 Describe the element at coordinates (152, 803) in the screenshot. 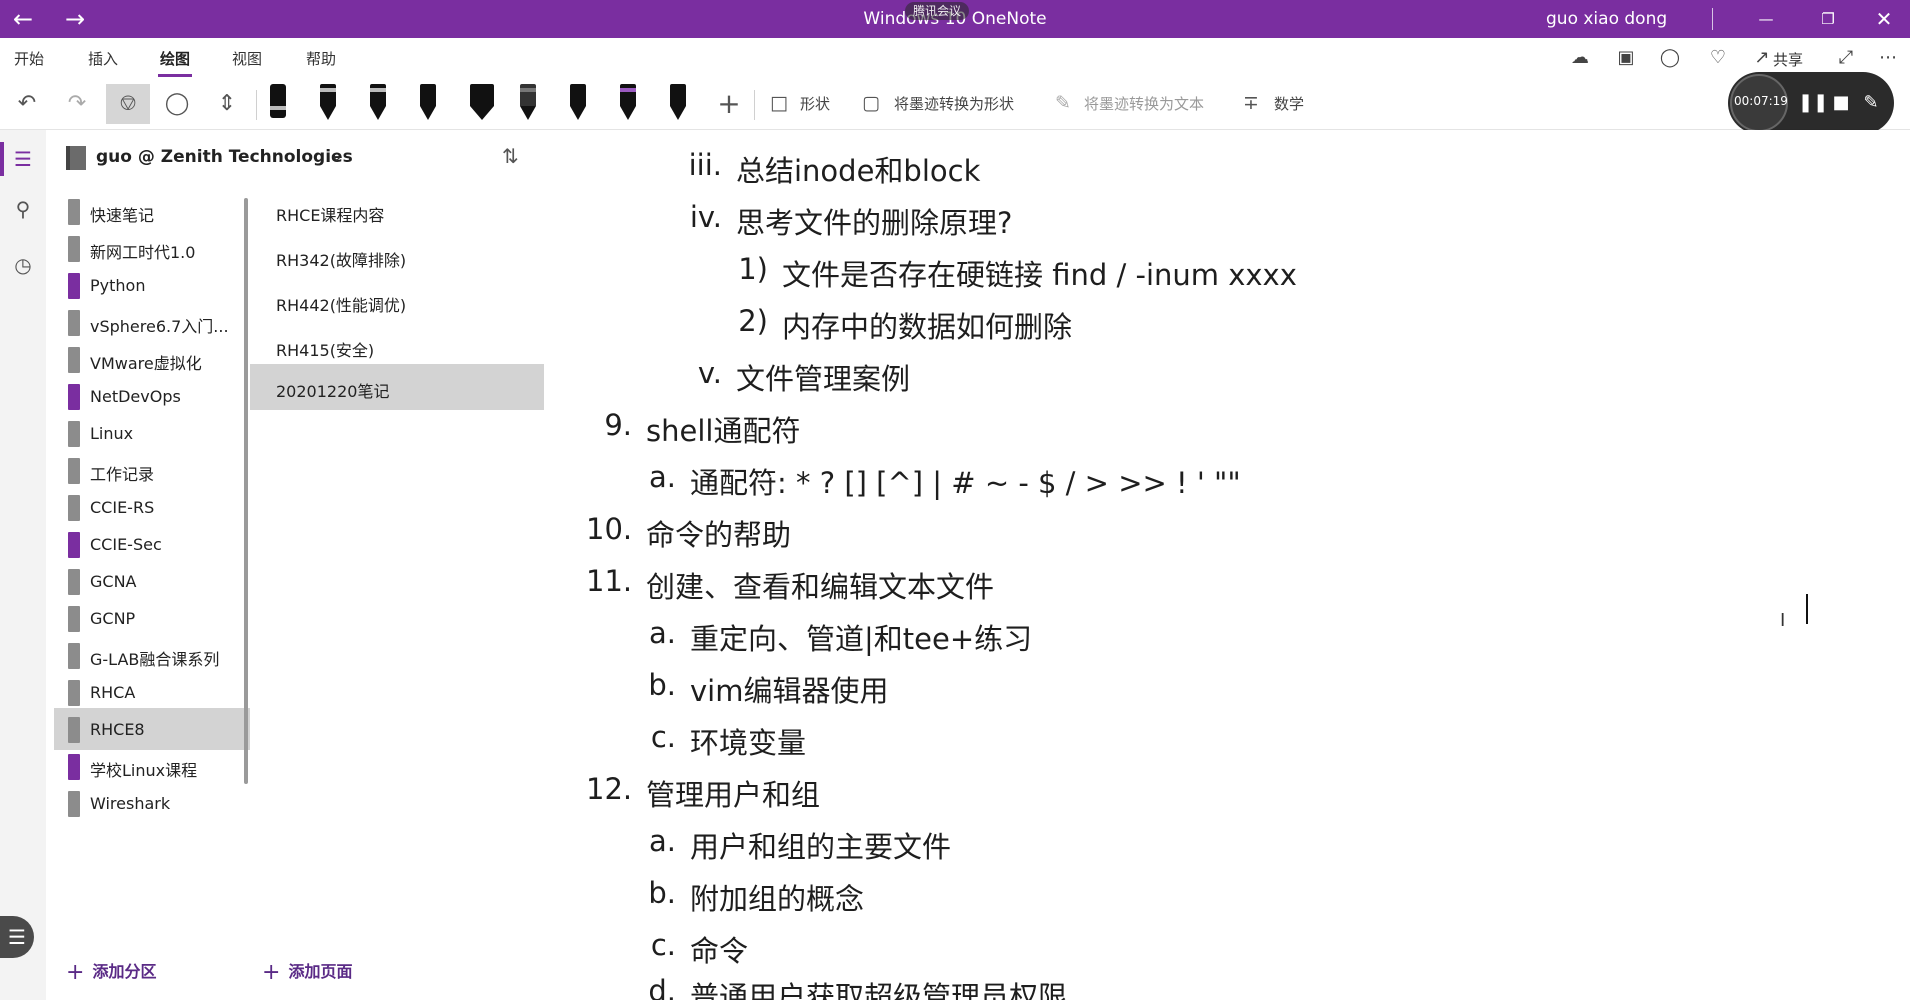

I see `section-item: Wireshark` at that location.